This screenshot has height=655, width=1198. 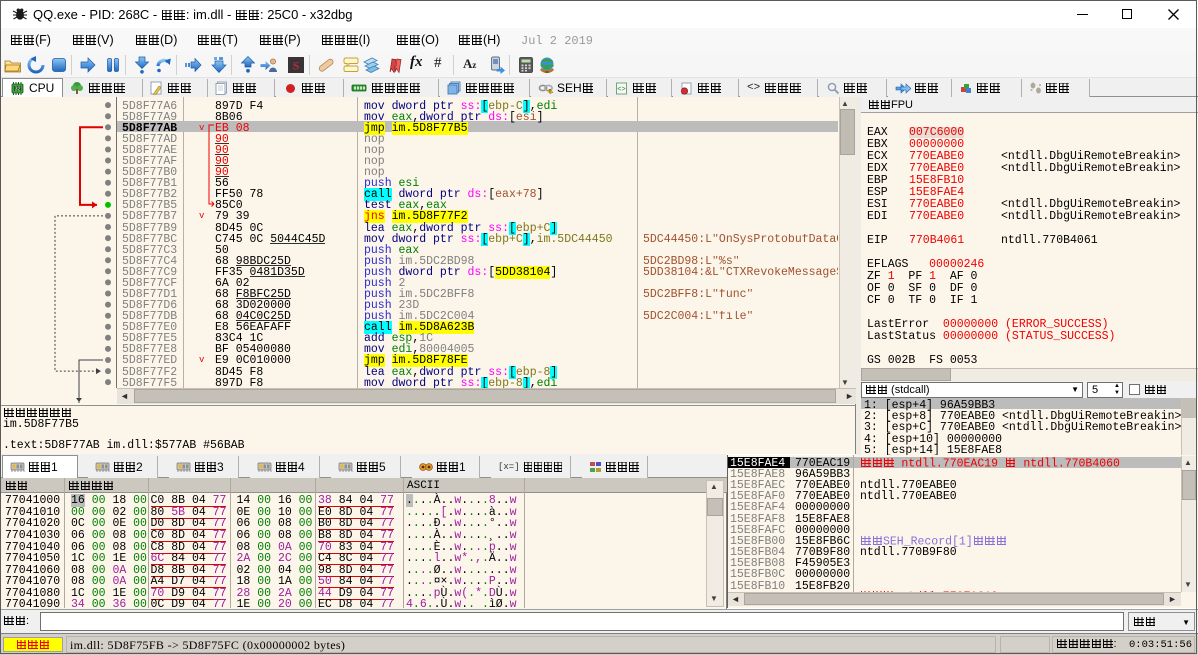 I want to click on svg-text: 32, so click(x=17, y=89).